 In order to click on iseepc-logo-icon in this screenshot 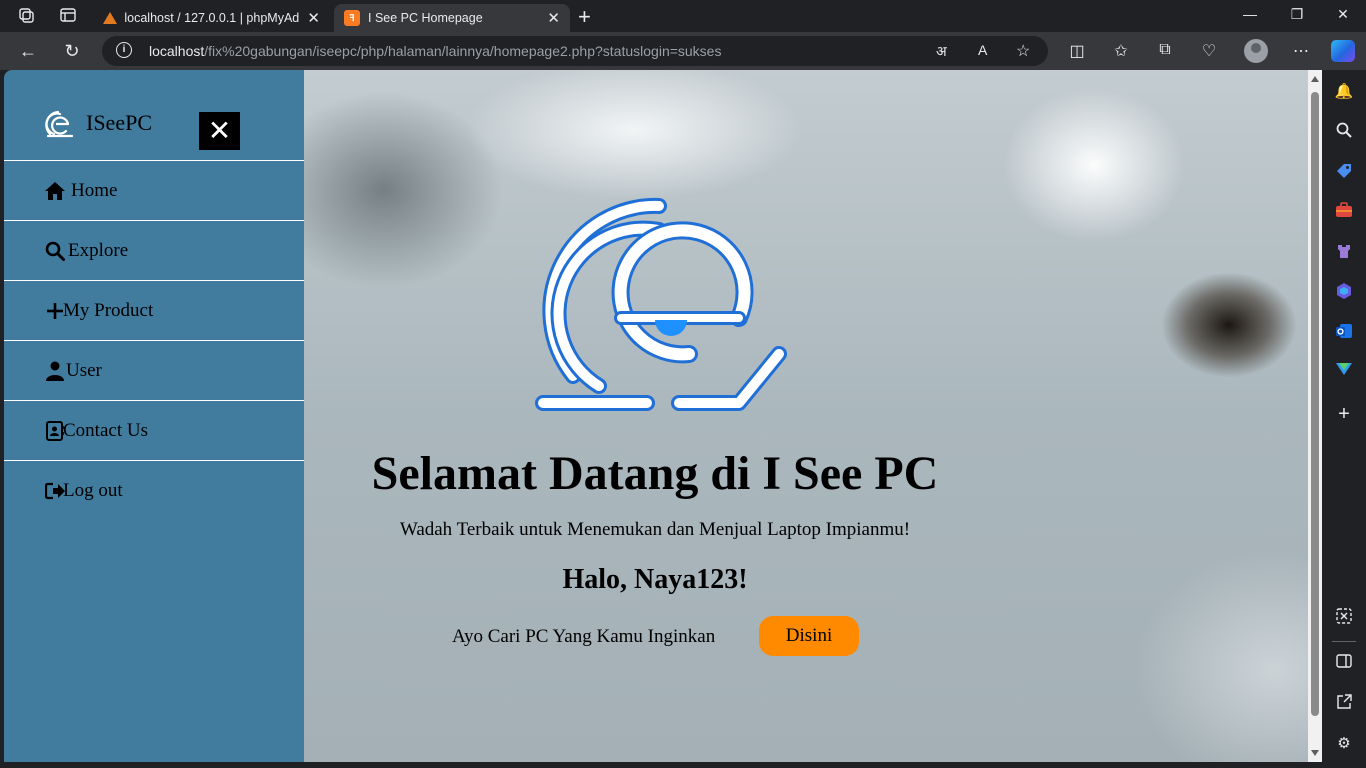, I will do `click(661, 304)`.